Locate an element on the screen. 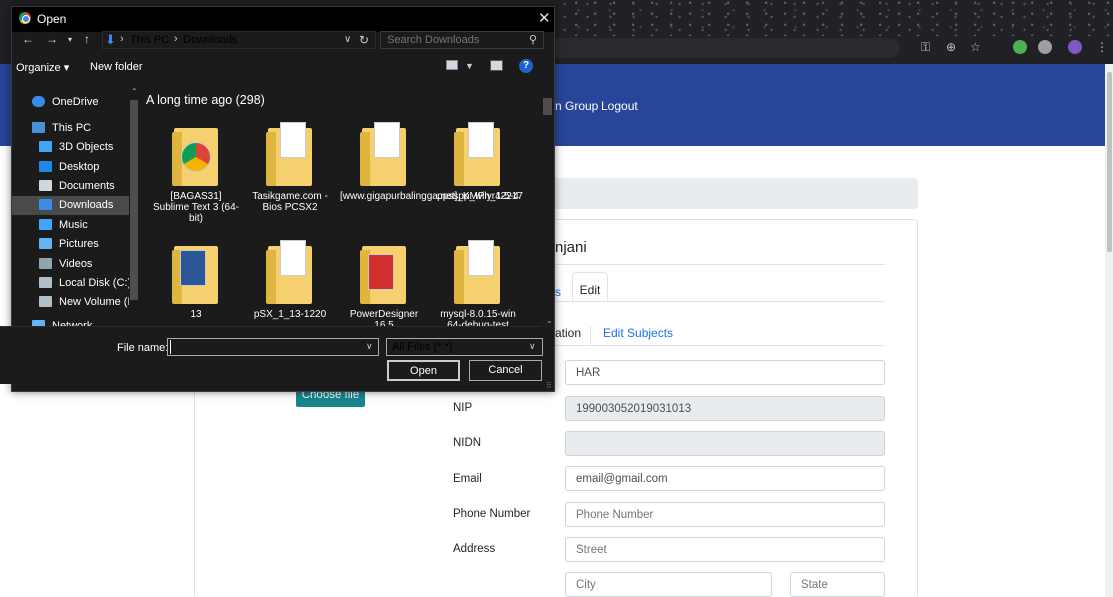  new-folder-button: New folder is located at coordinates (116, 67).